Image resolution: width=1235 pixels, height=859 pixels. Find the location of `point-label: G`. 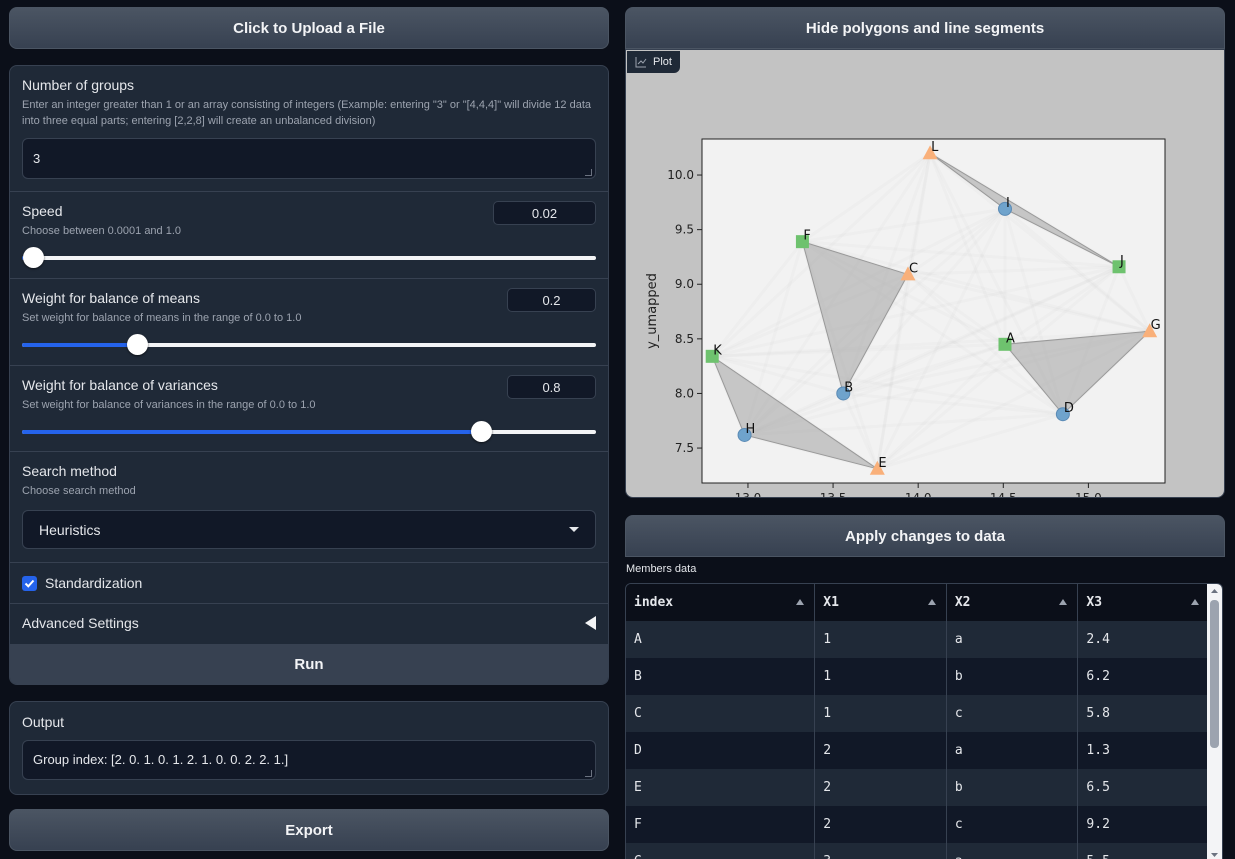

point-label: G is located at coordinates (1156, 325).